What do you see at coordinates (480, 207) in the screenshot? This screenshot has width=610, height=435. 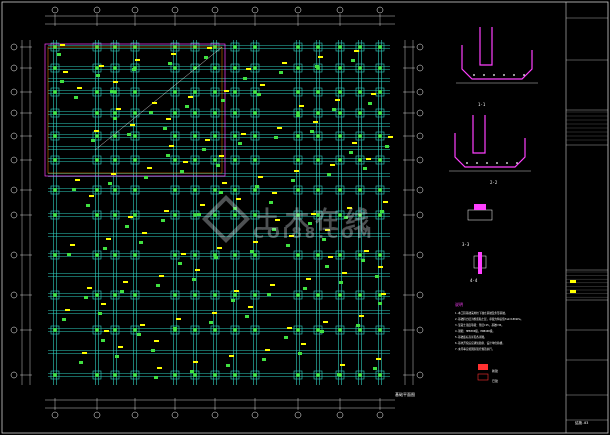 I see `section-3-wall` at bounding box center [480, 207].